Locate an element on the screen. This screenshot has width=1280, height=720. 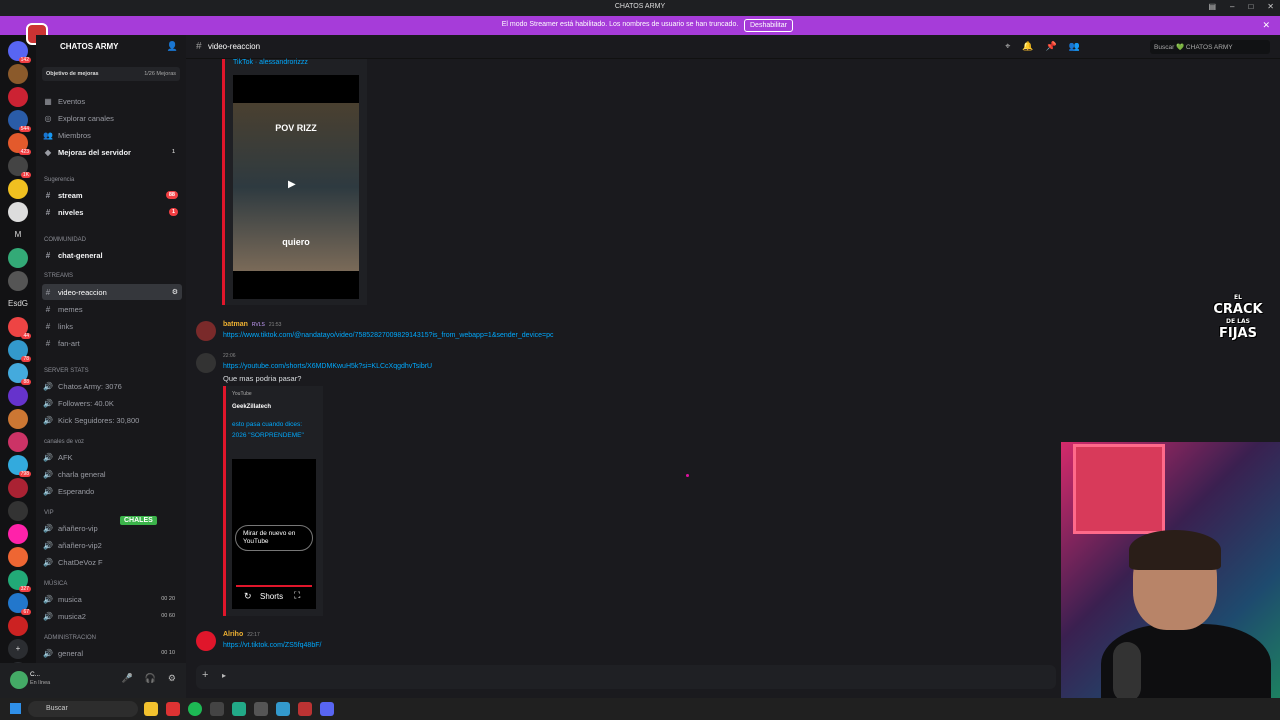
server-icon: EsdG is located at coordinates (18, 304).